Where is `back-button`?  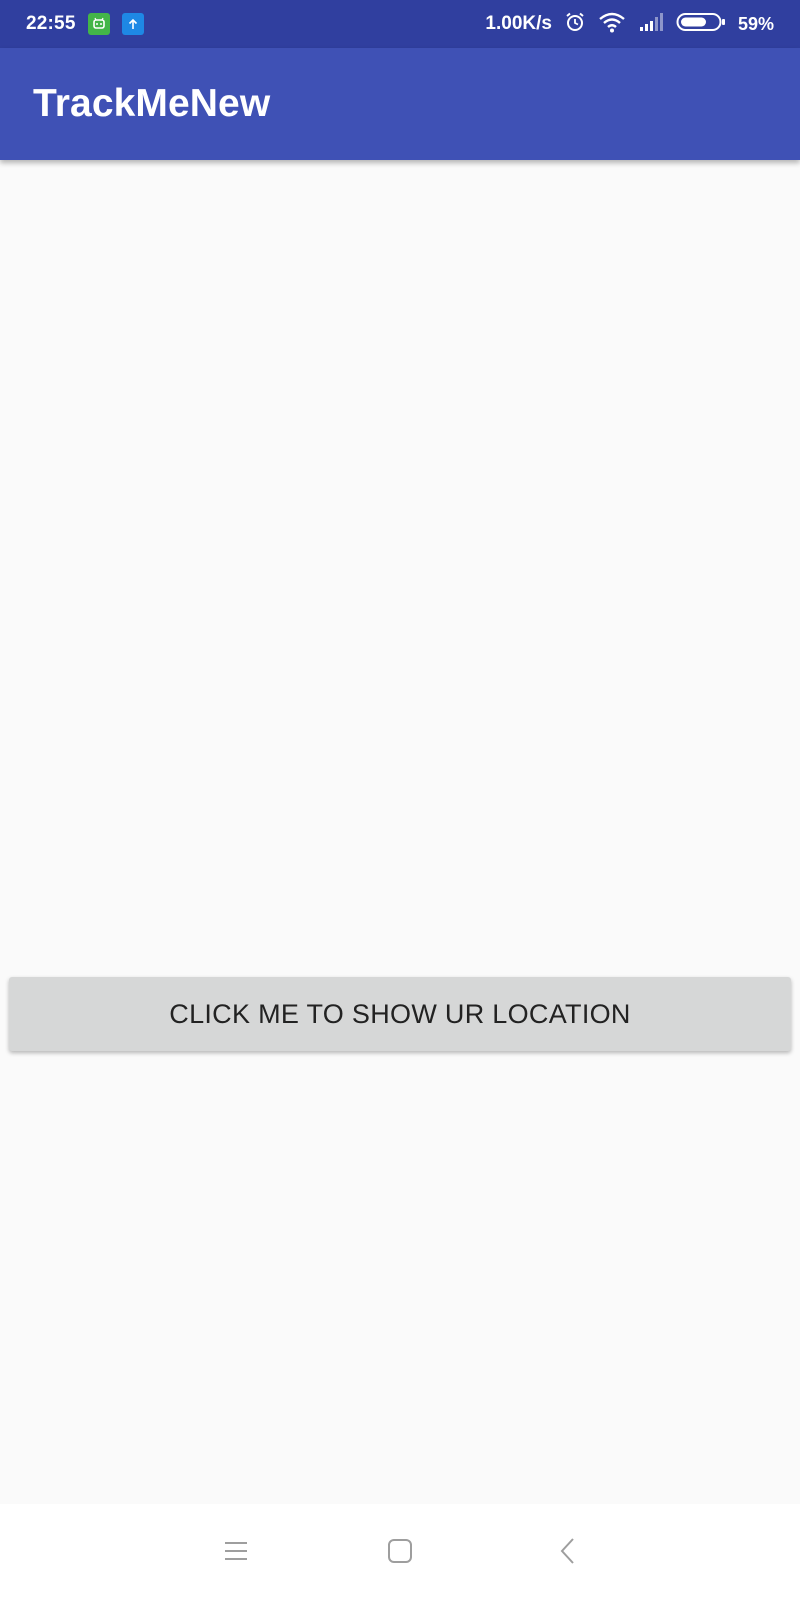 back-button is located at coordinates (568, 1553).